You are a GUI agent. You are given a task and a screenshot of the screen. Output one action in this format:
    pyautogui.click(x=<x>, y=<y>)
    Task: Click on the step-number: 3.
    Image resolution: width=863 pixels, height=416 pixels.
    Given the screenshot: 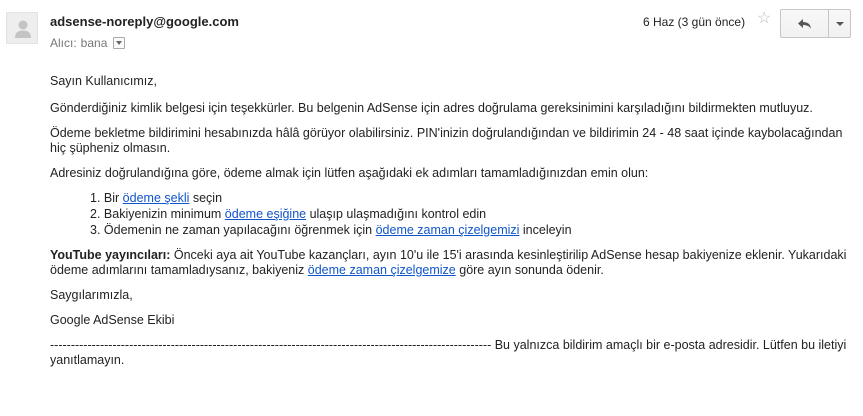 What is the action you would take?
    pyautogui.click(x=95, y=230)
    